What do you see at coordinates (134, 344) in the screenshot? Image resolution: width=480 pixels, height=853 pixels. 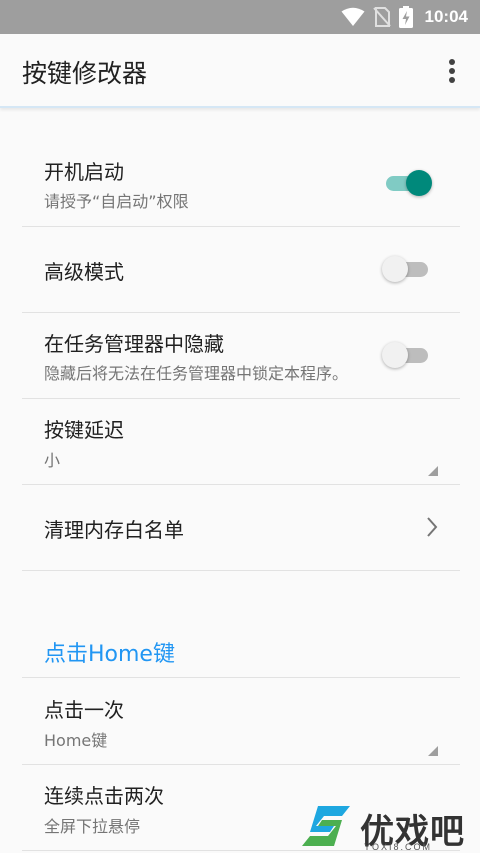 I see `setting-title: 在任务管理器中隐藏` at bounding box center [134, 344].